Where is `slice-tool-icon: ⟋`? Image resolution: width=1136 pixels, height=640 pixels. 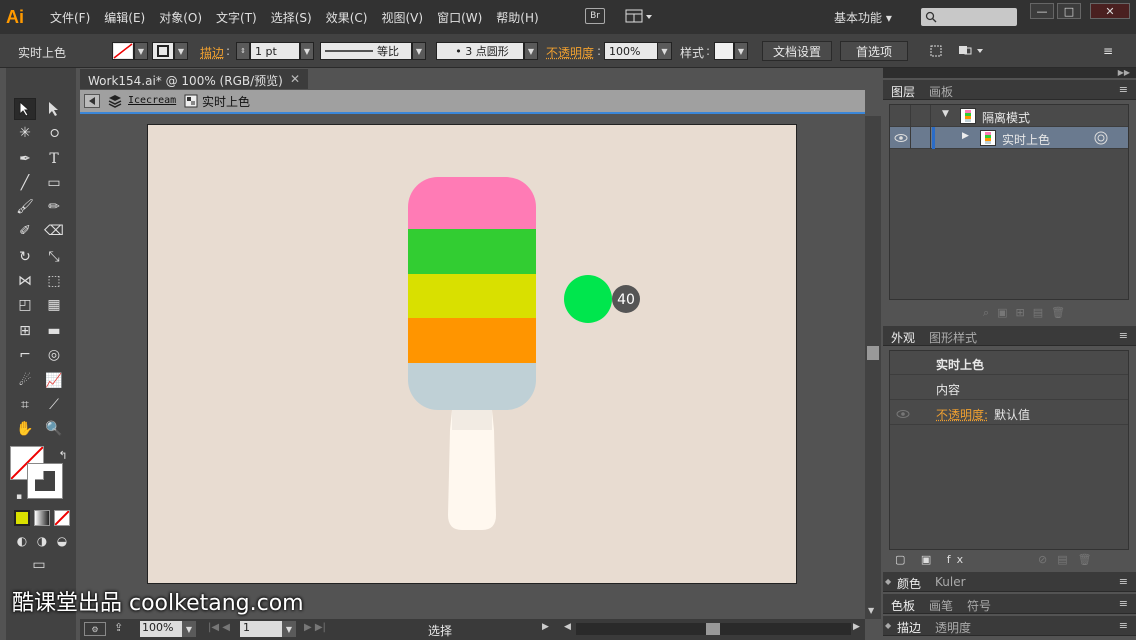 slice-tool-icon: ⟋ is located at coordinates (54, 405).